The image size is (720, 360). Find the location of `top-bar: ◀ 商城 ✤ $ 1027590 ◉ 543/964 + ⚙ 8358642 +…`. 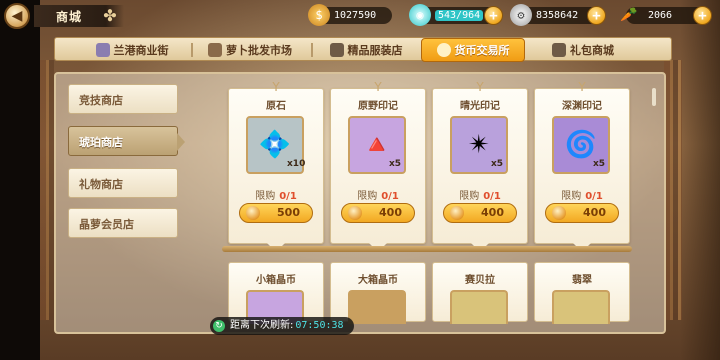

top-bar: ◀ 商城 ✤ $ 1027590 ◉ 543/964 + ⚙ 8358642 +… is located at coordinates (360, 16).